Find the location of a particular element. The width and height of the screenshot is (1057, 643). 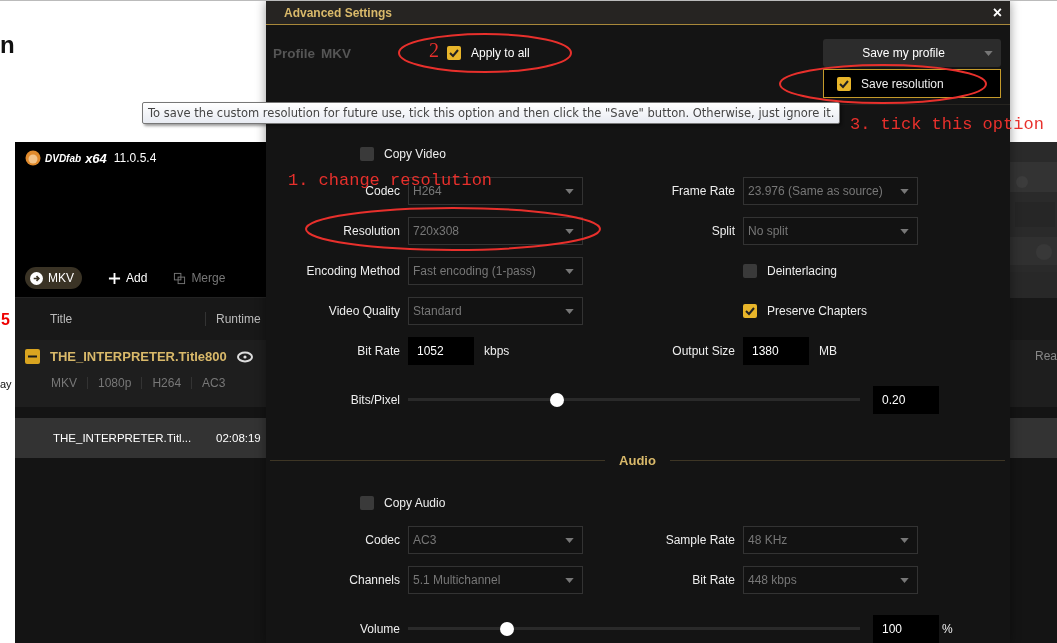

input-field: 0.20 is located at coordinates (906, 400).